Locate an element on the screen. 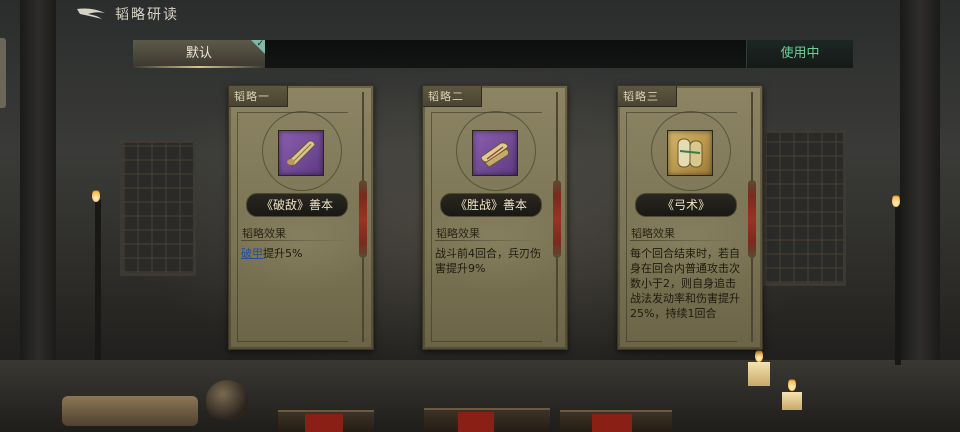  card-label: 韬略一 is located at coordinates (252, 96).